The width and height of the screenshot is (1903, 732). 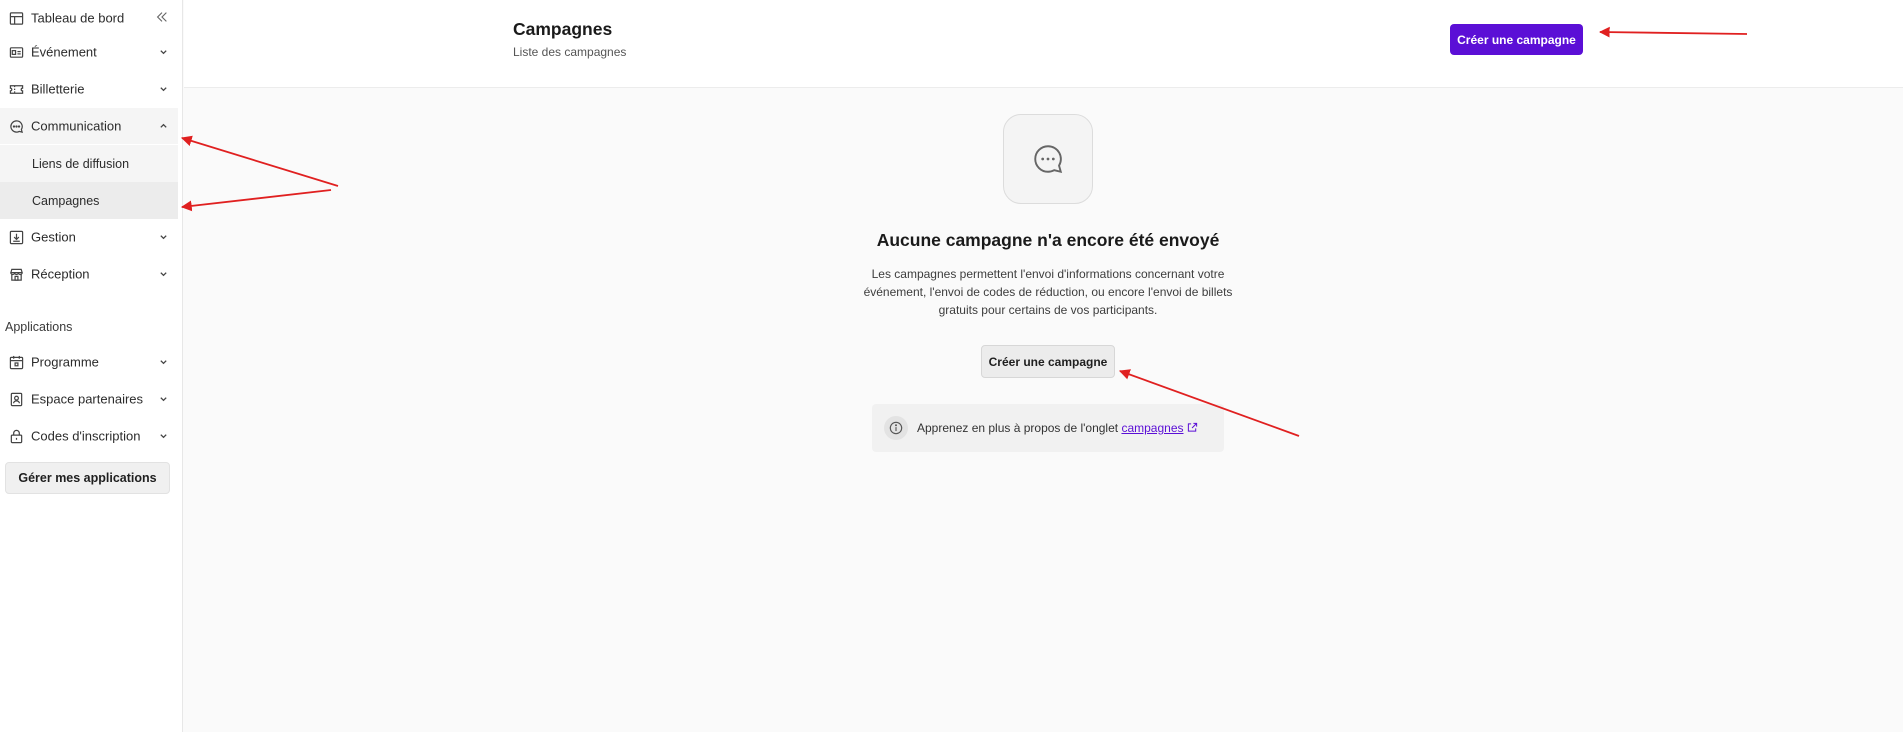 I want to click on sidebar-item-evenement: Événement, so click(x=89, y=52).